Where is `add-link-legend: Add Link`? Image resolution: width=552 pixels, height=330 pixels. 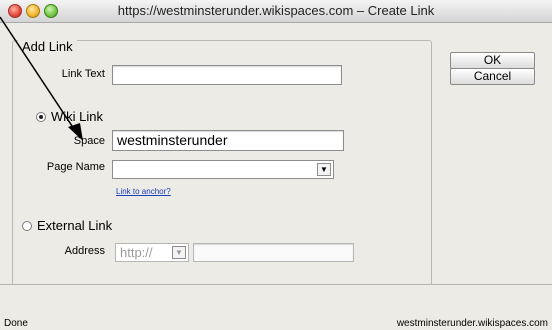
add-link-legend: Add Link is located at coordinates (47, 46).